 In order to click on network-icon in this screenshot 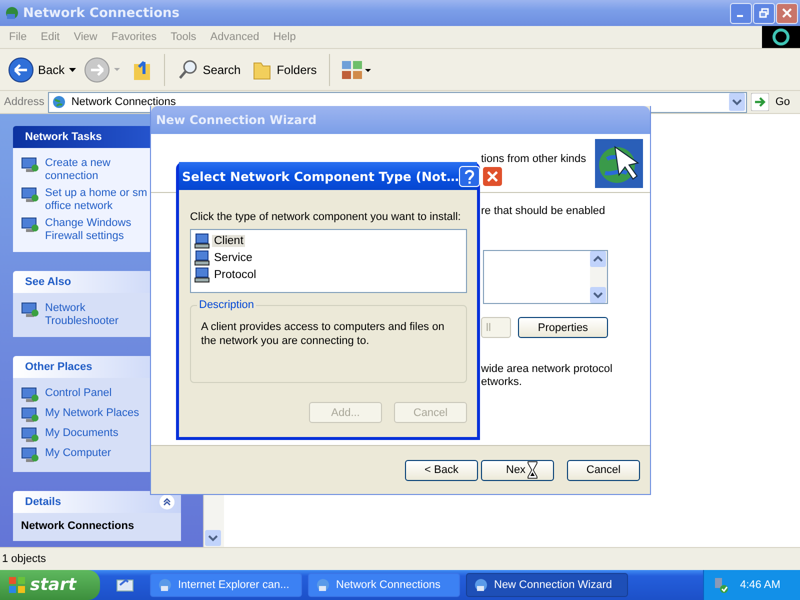, I will do `click(12, 13)`.